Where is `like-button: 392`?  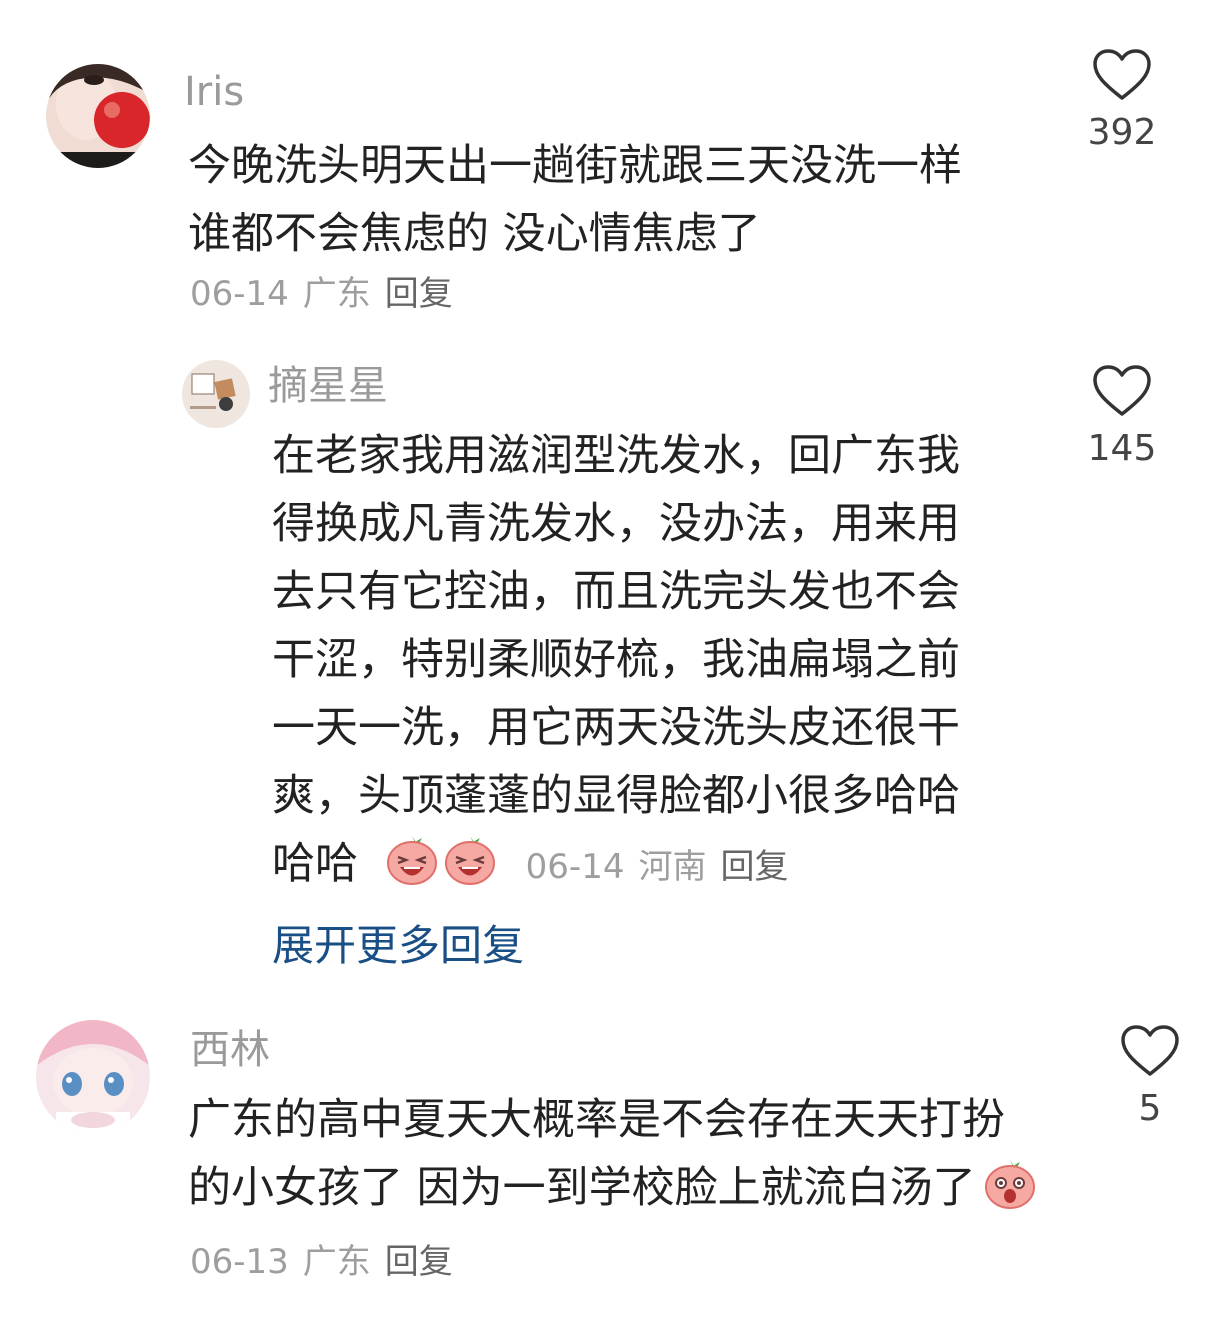
like-button: 392 is located at coordinates (1122, 100).